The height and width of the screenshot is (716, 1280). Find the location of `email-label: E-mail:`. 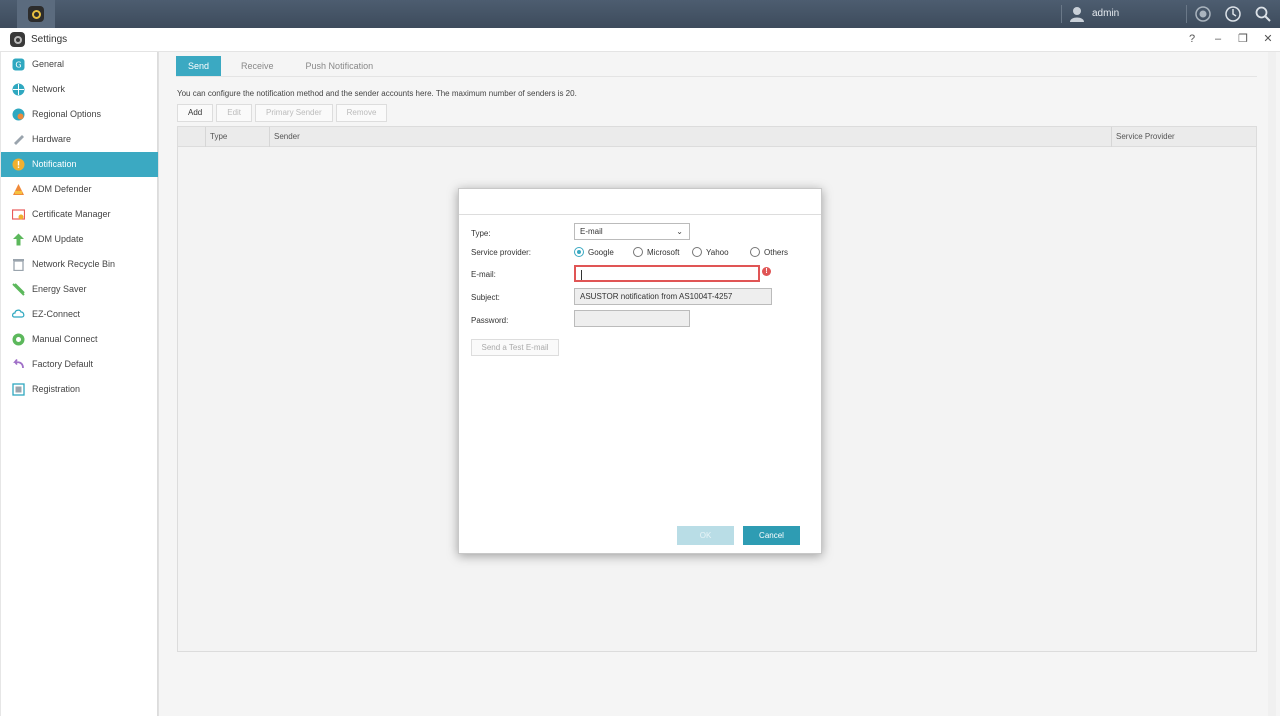

email-label: E-mail: is located at coordinates (483, 274).